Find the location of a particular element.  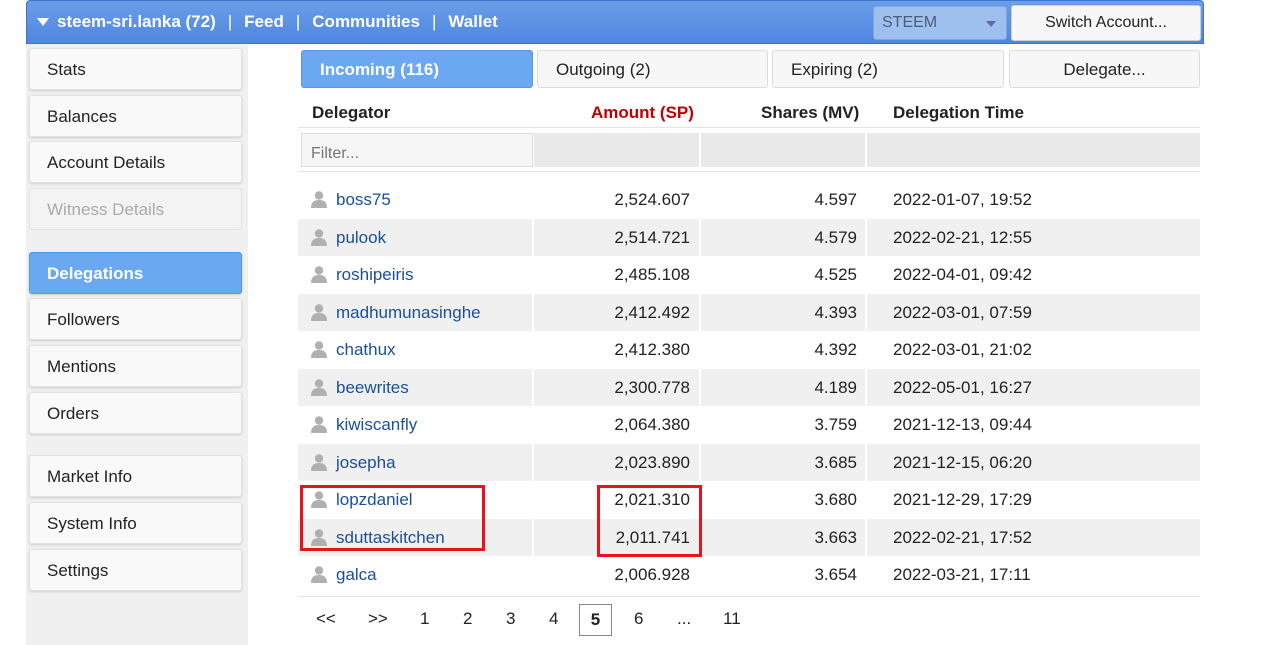

table-row: boss75 2,524.607 4.597 2022-01-07, 19:52 is located at coordinates (749, 199).